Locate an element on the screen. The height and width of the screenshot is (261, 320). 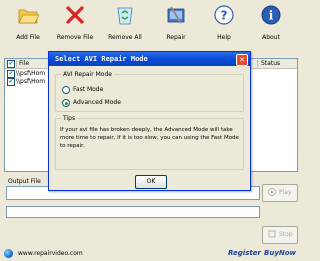
stop-label: Stop is located at coordinates (286, 234).